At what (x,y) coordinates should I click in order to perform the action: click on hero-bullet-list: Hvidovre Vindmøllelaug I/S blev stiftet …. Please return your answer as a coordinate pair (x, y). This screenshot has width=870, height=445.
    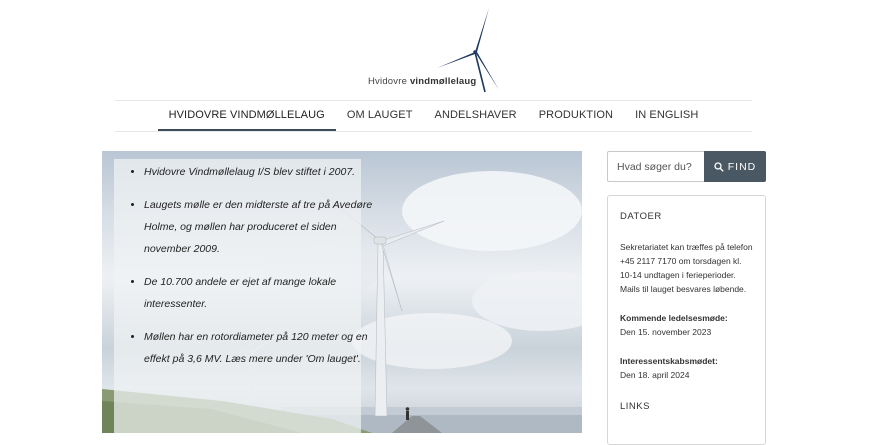
    Looking at the image, I should click on (249, 271).